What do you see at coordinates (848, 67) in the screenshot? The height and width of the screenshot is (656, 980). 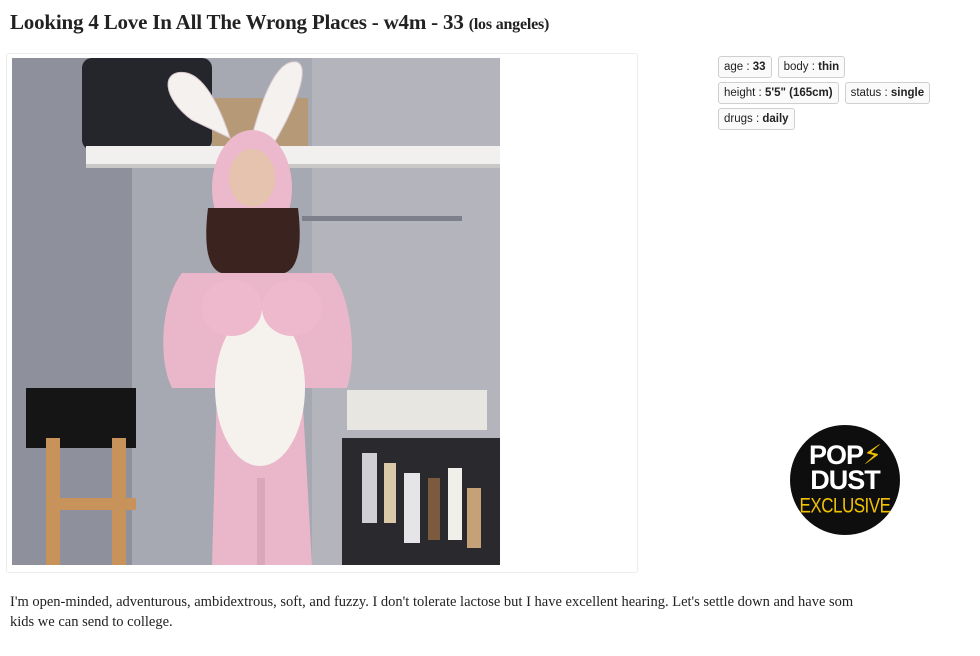 I see `attribute-row: age : 33 body : thin` at bounding box center [848, 67].